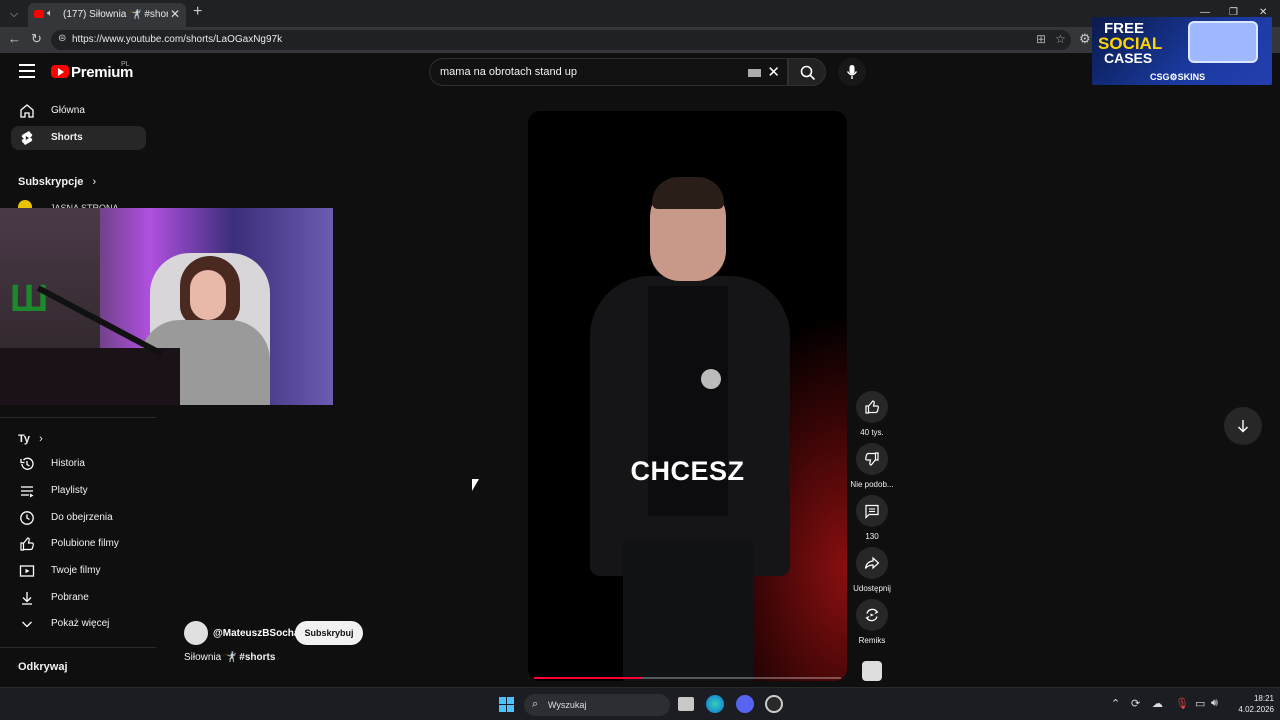 This screenshot has height=720, width=1280. I want to click on like-action: 40 tys., so click(872, 414).